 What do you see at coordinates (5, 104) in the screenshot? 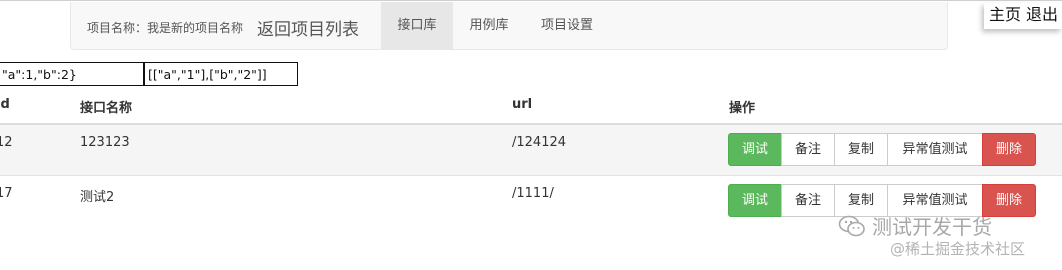
I see `column-header-id: id` at bounding box center [5, 104].